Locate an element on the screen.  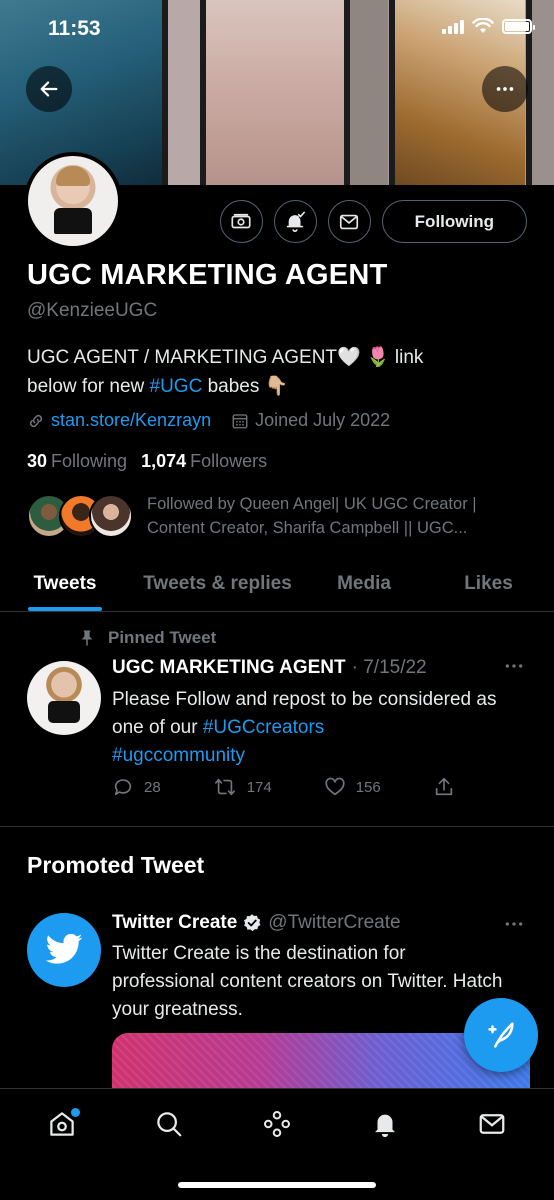
bio-hashtag-link: #UGC is located at coordinates (176, 386).